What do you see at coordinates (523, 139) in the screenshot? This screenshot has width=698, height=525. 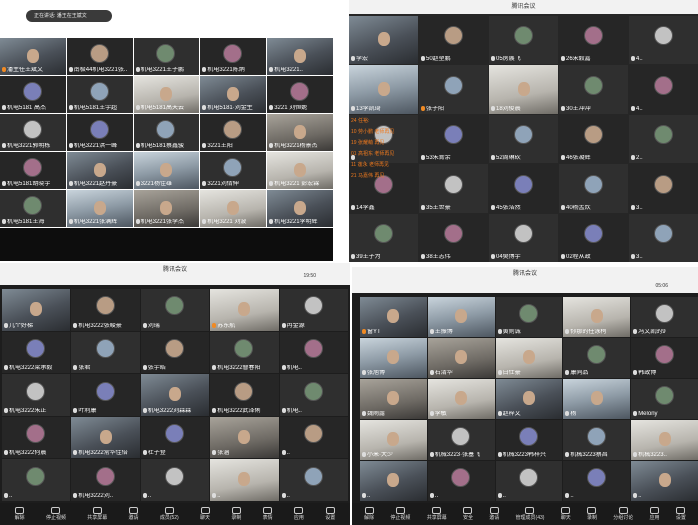 I see `participant-tile: 52周琳砍` at bounding box center [523, 139].